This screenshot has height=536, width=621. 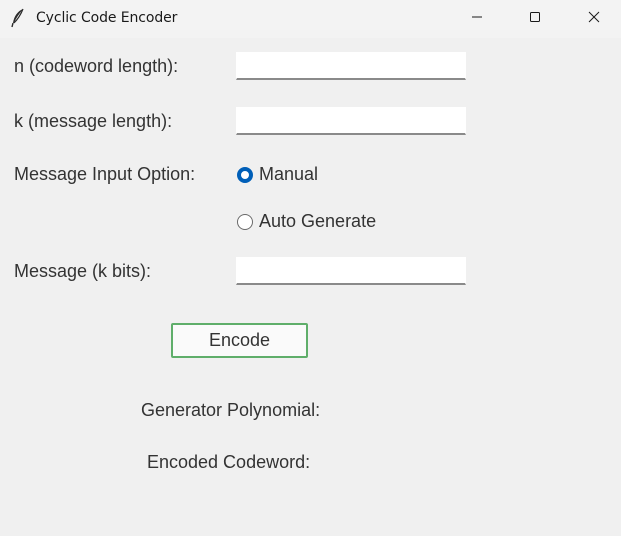 I want to click on generator-polynomial-label: Generator Polynomial:, so click(x=231, y=410).